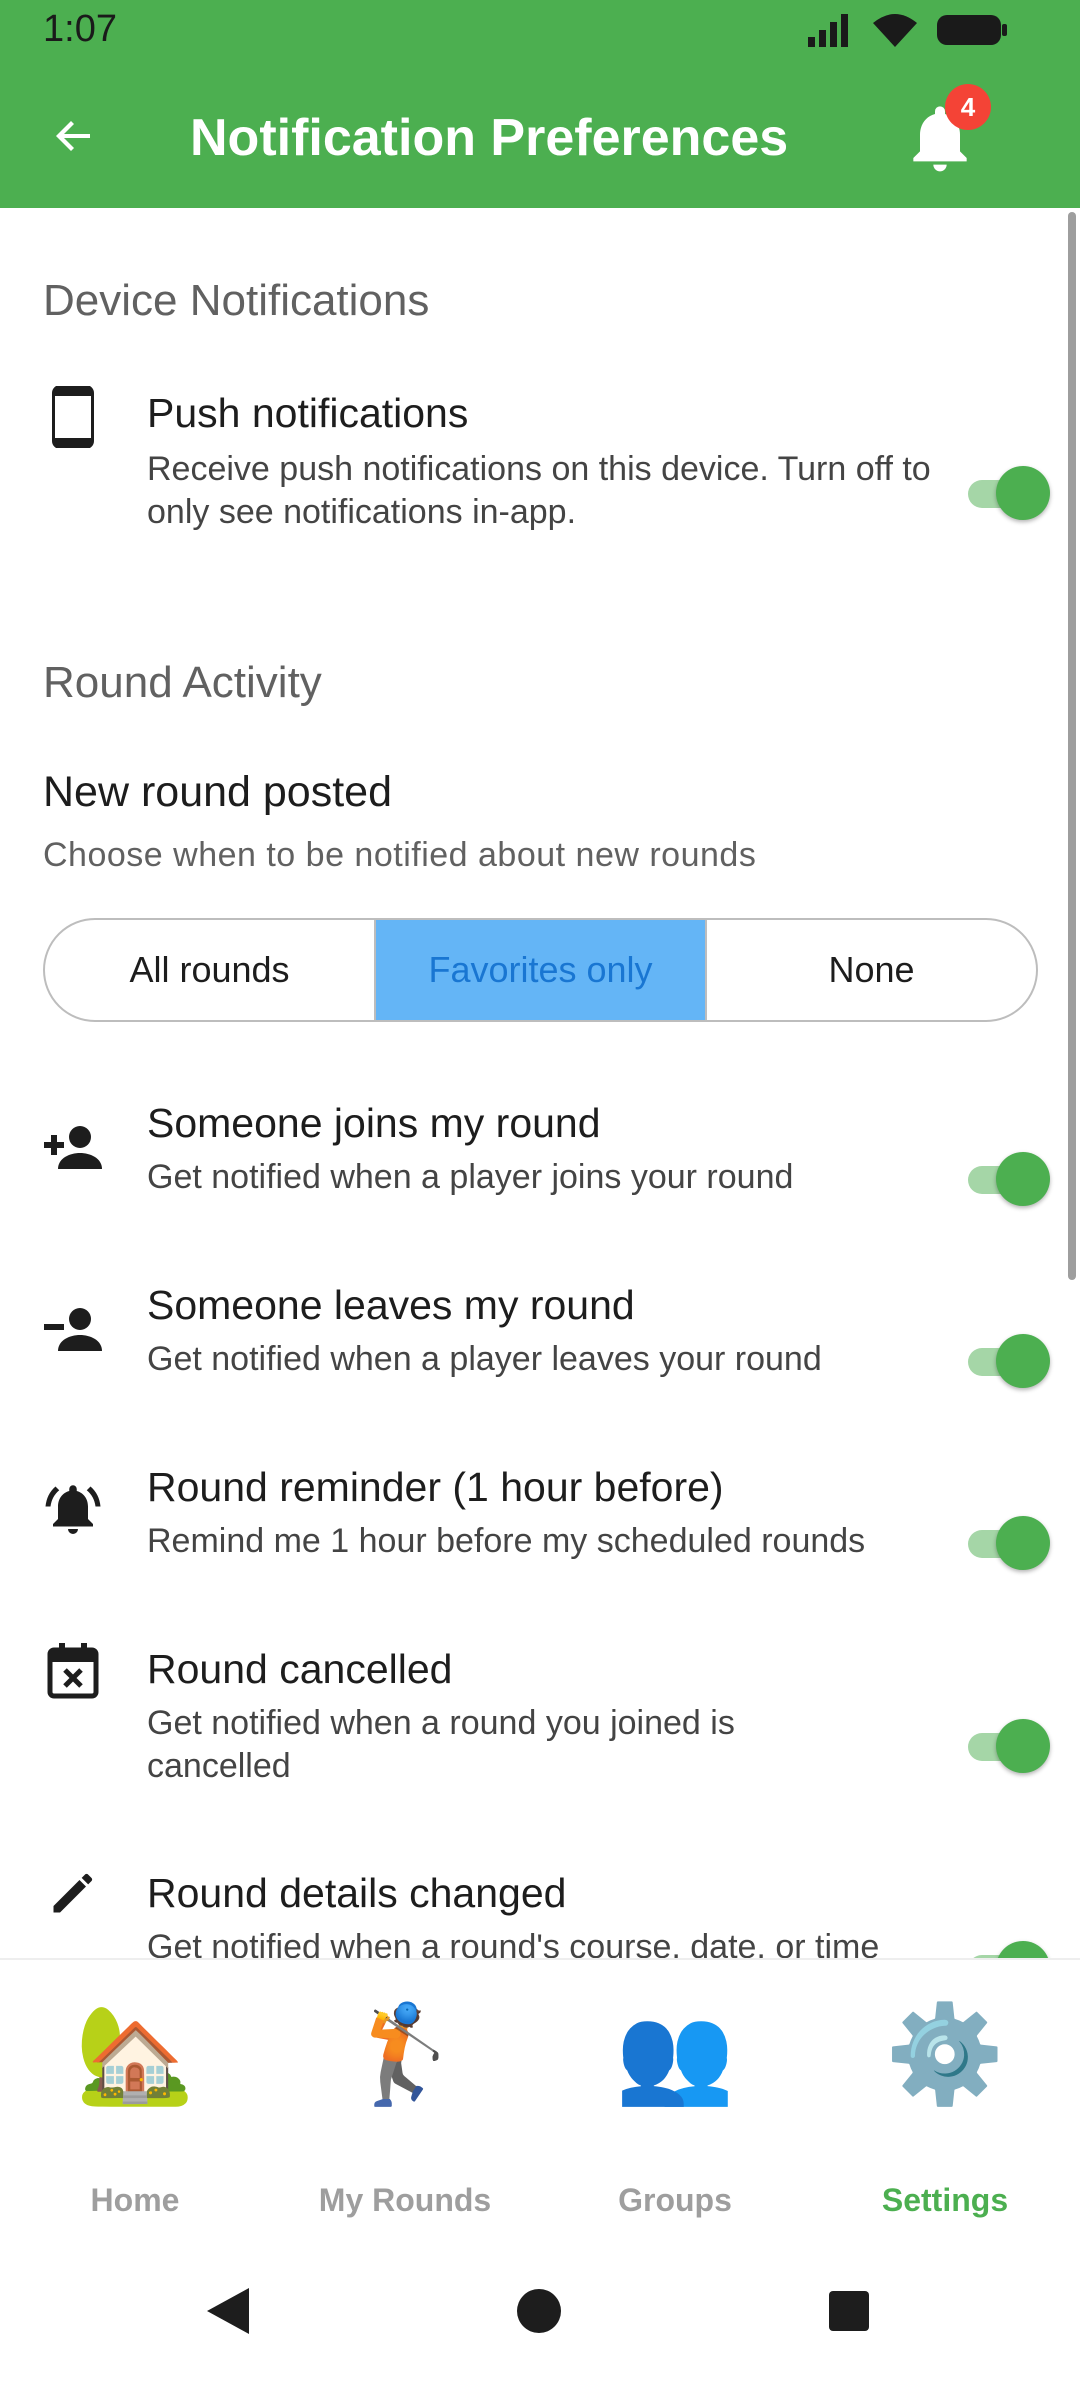 The height and width of the screenshot is (2400, 1080). I want to click on status-icons, so click(907, 30).